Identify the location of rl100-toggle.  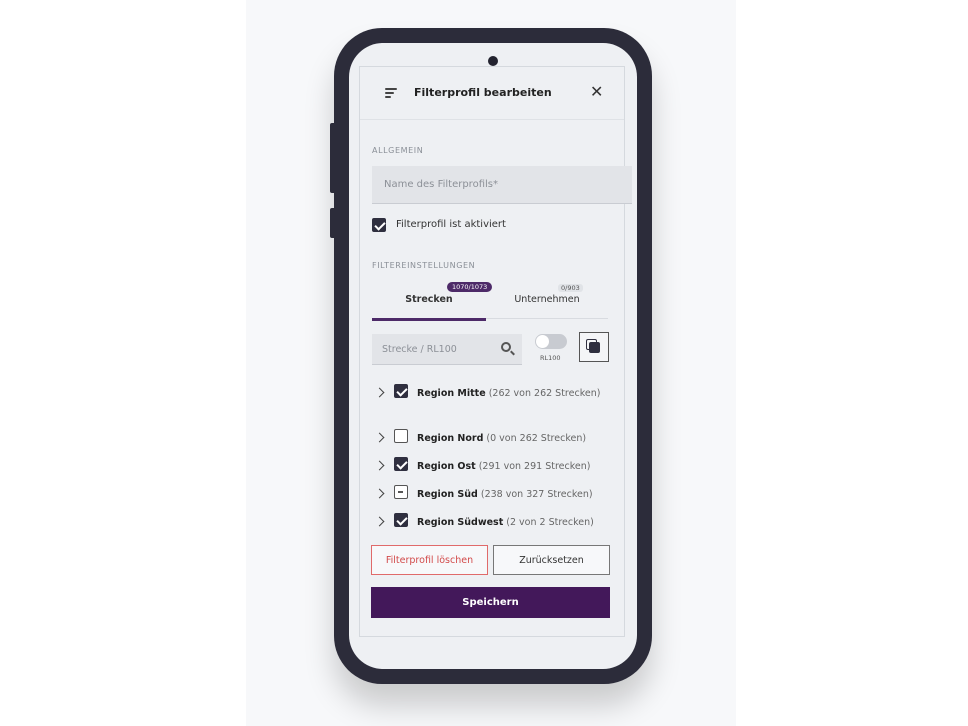
(551, 341).